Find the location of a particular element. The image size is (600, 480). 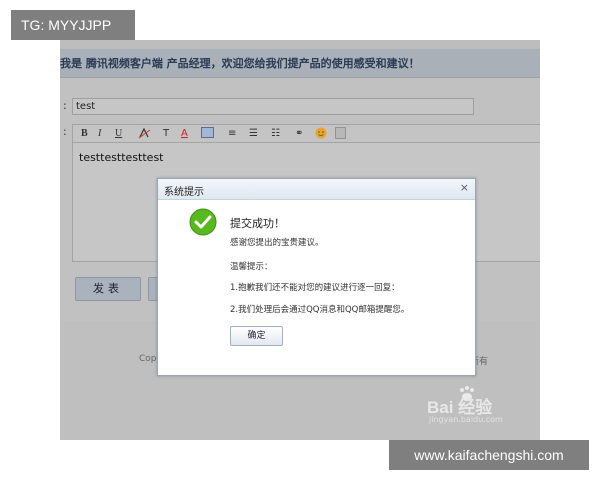

close-icon: × is located at coordinates (464, 188).